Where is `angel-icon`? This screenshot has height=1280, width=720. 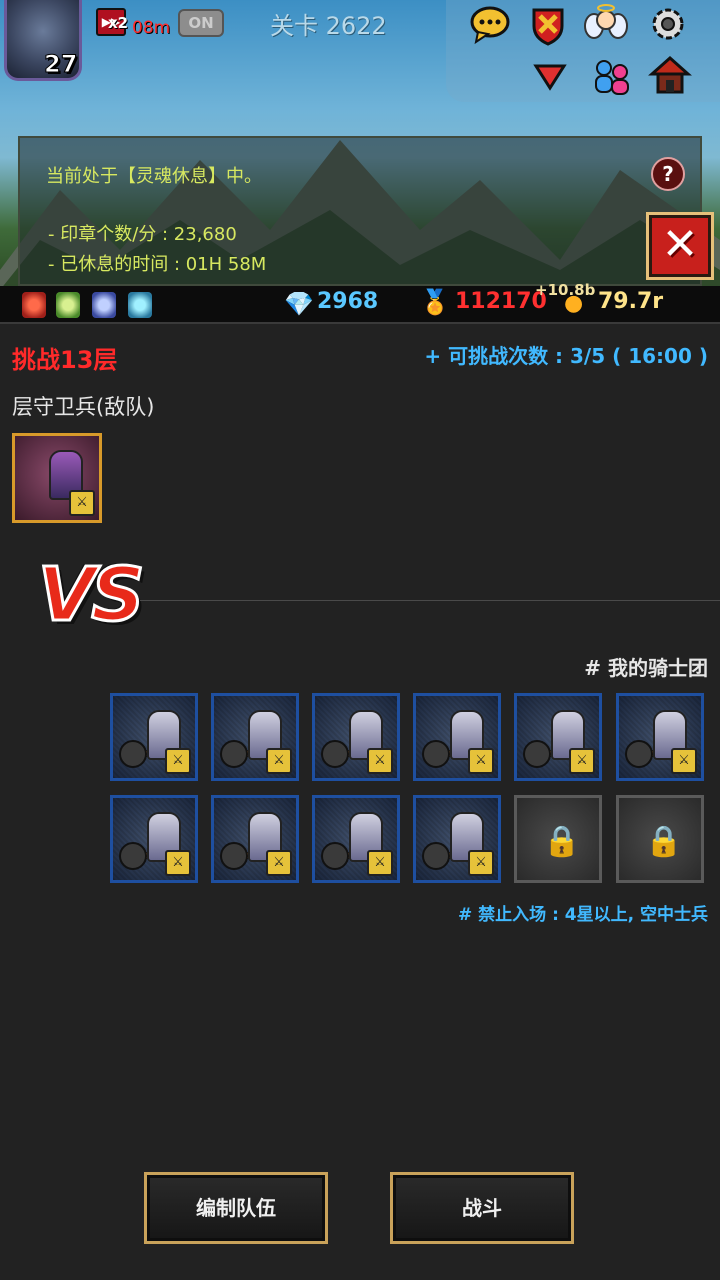 angel-icon is located at coordinates (606, 24).